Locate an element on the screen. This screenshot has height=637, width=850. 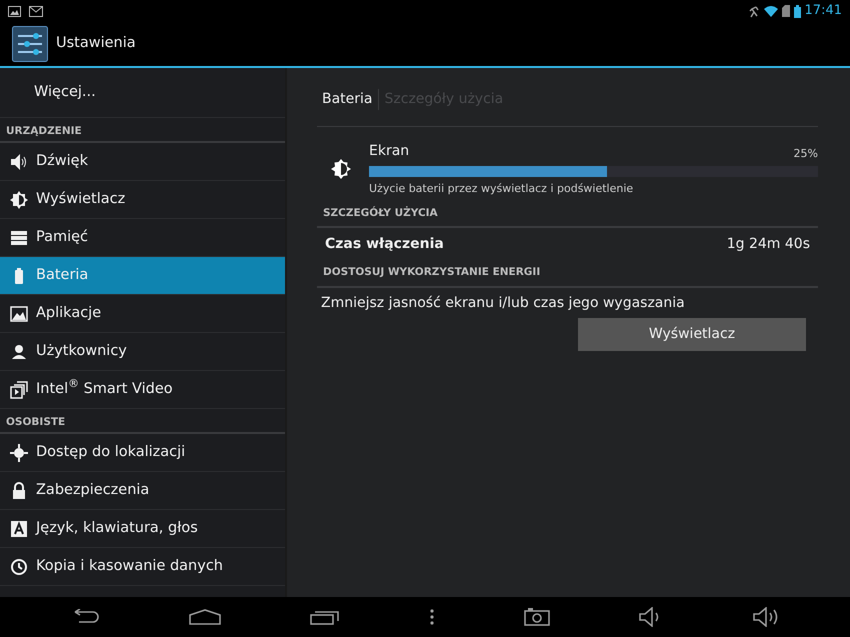
clock-time: 17:41 is located at coordinates (823, 11).